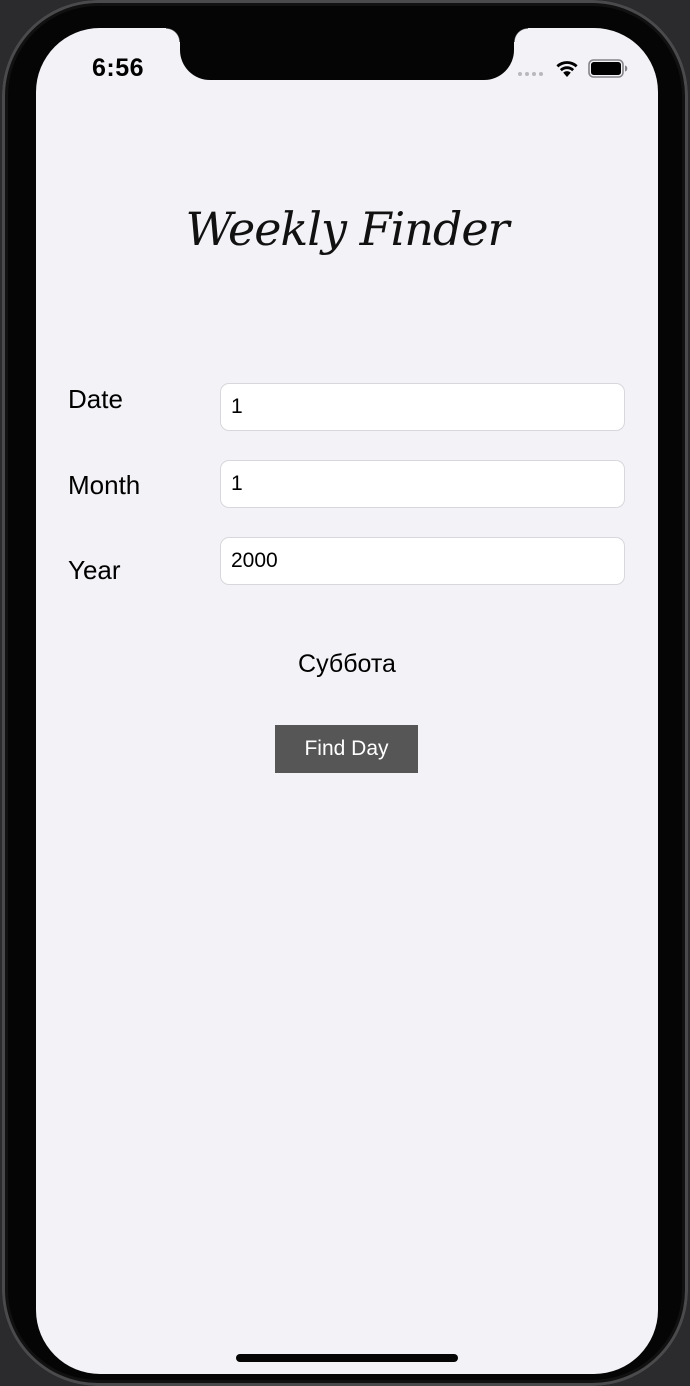  Describe the element at coordinates (530, 74) in the screenshot. I see `cellular-signal-icon` at that location.